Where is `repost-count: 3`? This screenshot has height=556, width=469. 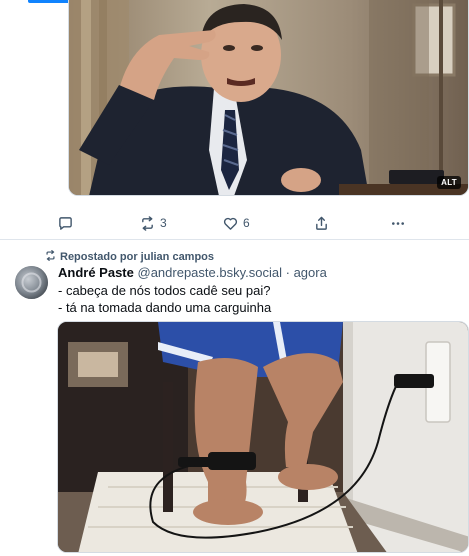 repost-count: 3 is located at coordinates (163, 223).